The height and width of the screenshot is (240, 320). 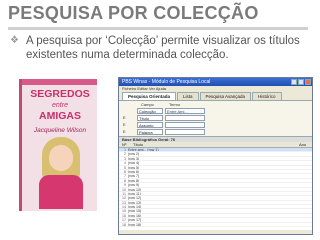 What do you see at coordinates (304, 144) in the screenshot?
I see `column-year: Ano` at bounding box center [304, 144].